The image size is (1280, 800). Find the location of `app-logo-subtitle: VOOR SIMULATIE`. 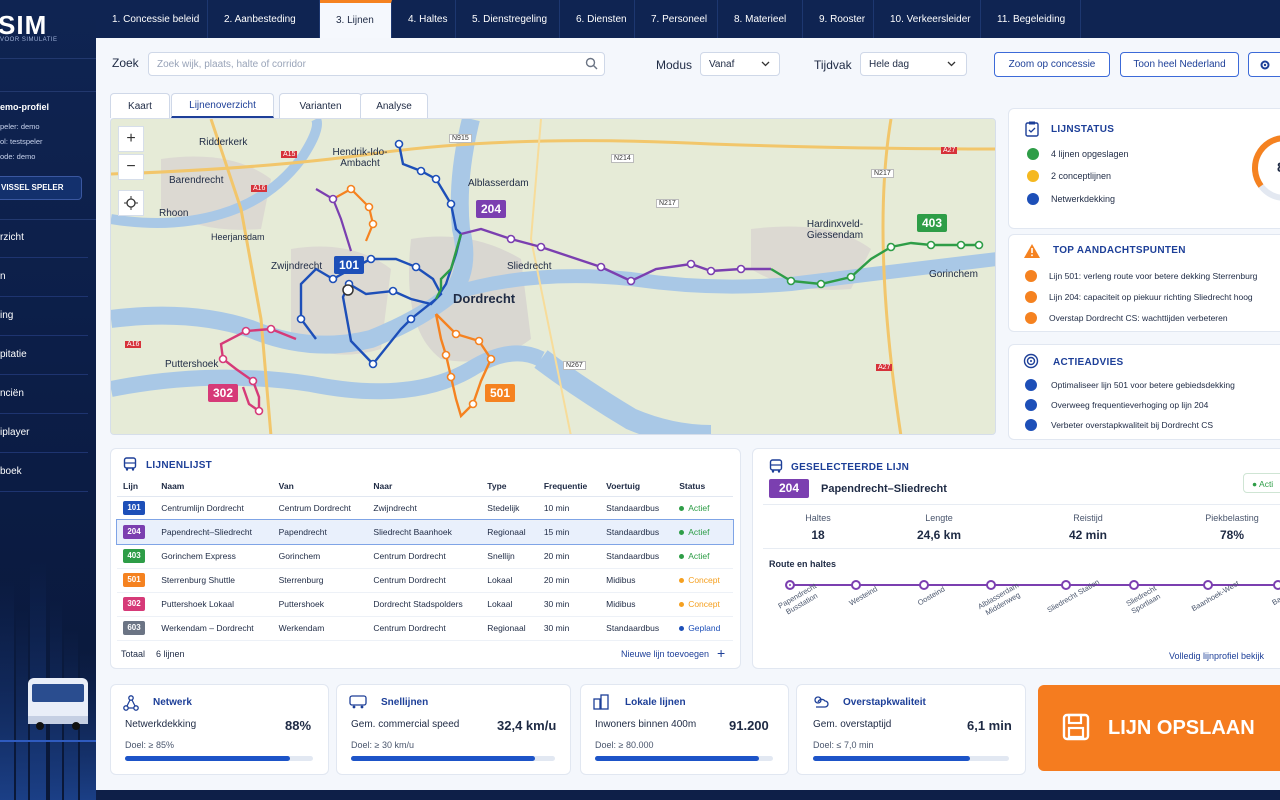

app-logo-subtitle: VOOR SIMULATIE is located at coordinates (29, 40).